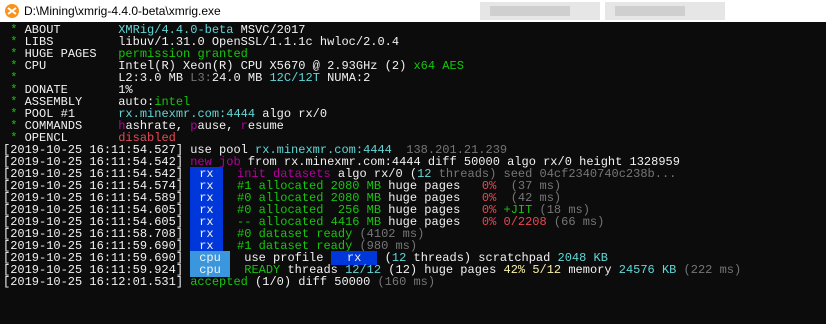  I want to click on log-text: 24576 KB, so click(647, 270).